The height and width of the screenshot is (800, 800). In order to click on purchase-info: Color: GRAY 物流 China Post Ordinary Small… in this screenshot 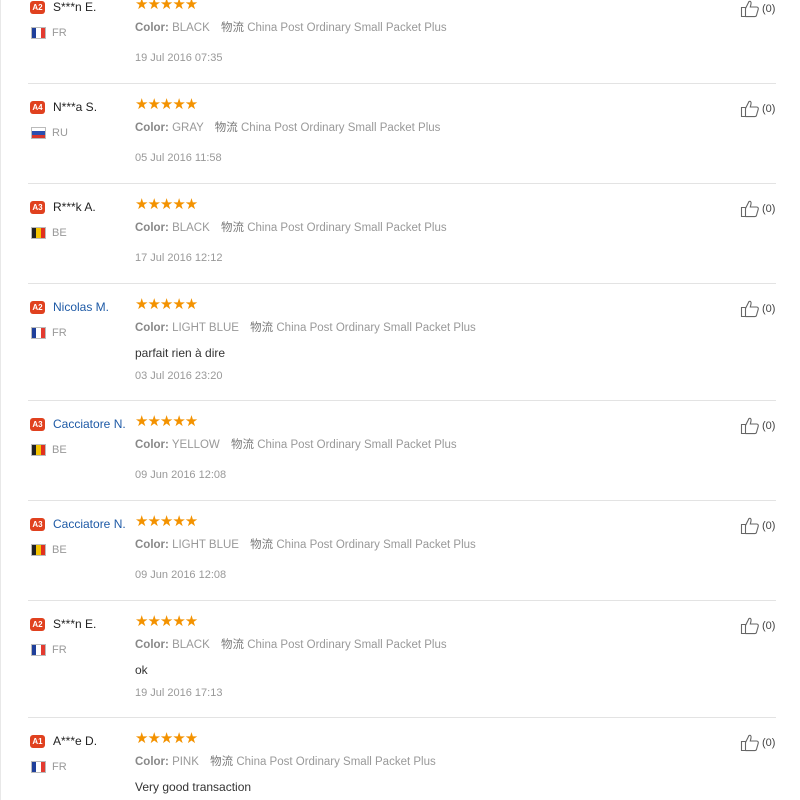, I will do `click(287, 128)`.